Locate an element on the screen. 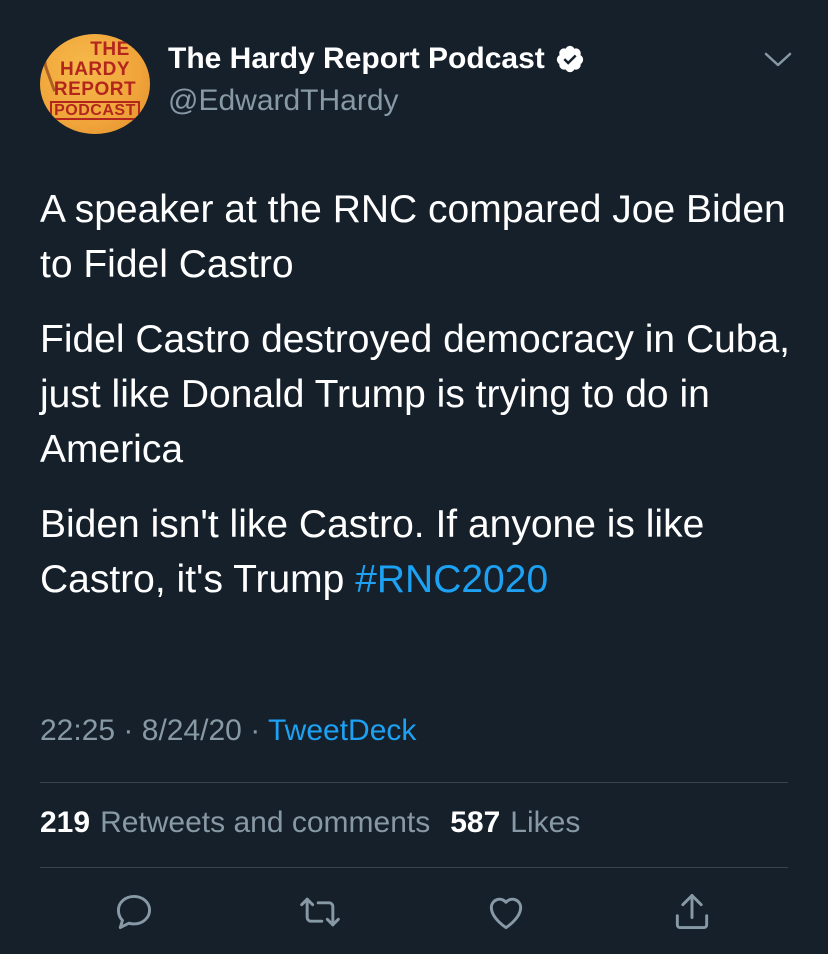  share-icon is located at coordinates (692, 912).